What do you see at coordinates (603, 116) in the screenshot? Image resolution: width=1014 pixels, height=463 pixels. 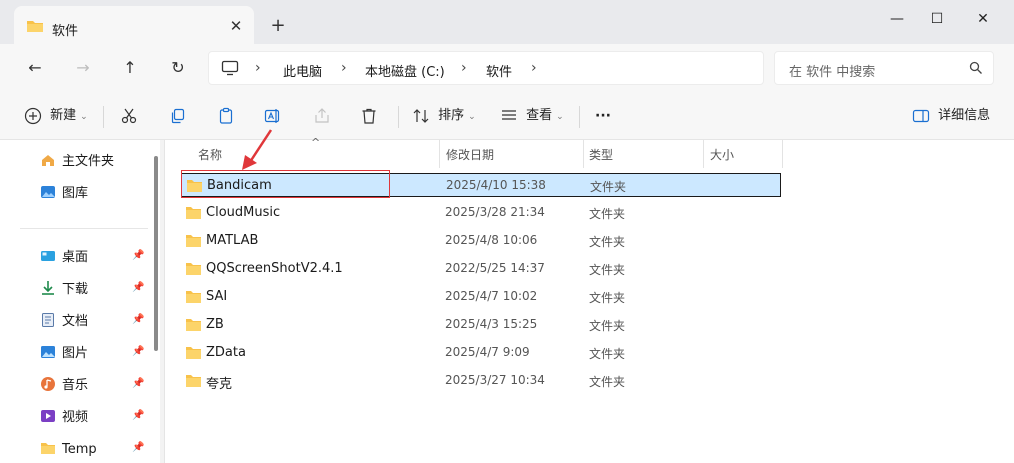 I see `more-options-button: ···` at bounding box center [603, 116].